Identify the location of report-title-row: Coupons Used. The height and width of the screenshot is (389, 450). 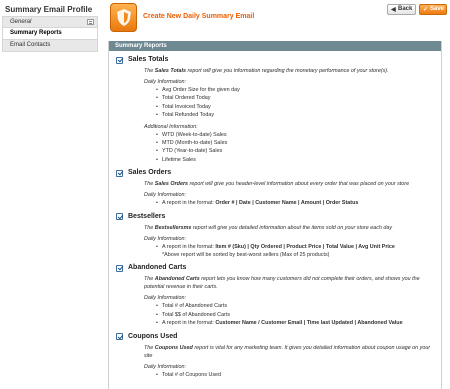
(275, 337).